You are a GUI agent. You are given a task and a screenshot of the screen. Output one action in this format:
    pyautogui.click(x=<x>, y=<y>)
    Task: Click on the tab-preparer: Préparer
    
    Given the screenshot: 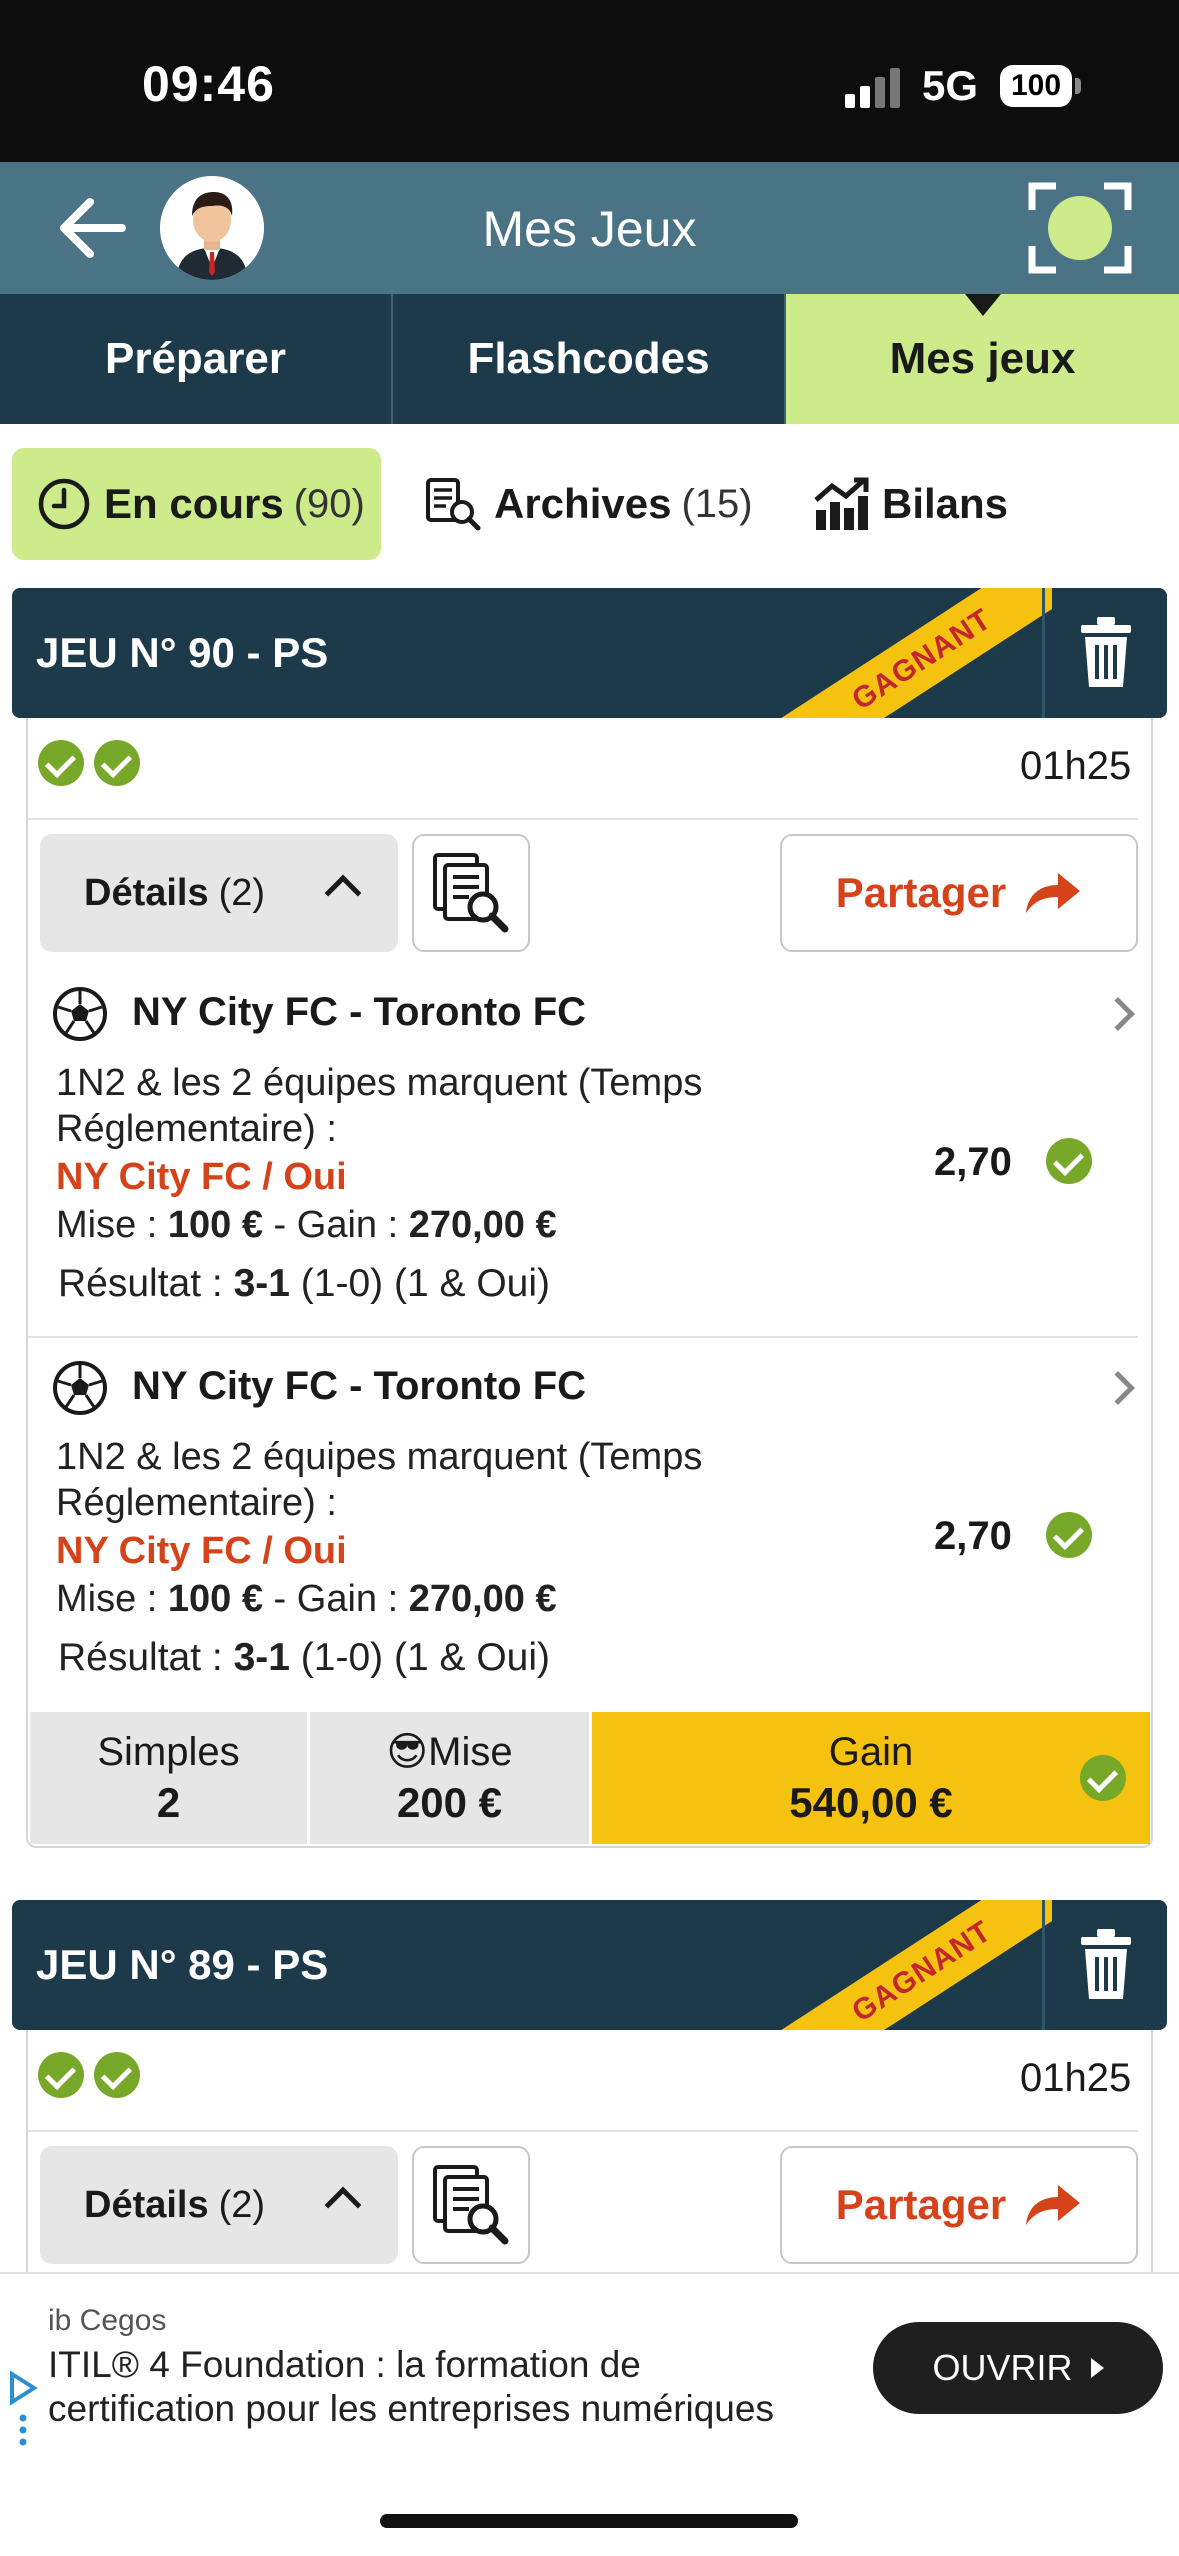 What is the action you would take?
    pyautogui.click(x=196, y=359)
    